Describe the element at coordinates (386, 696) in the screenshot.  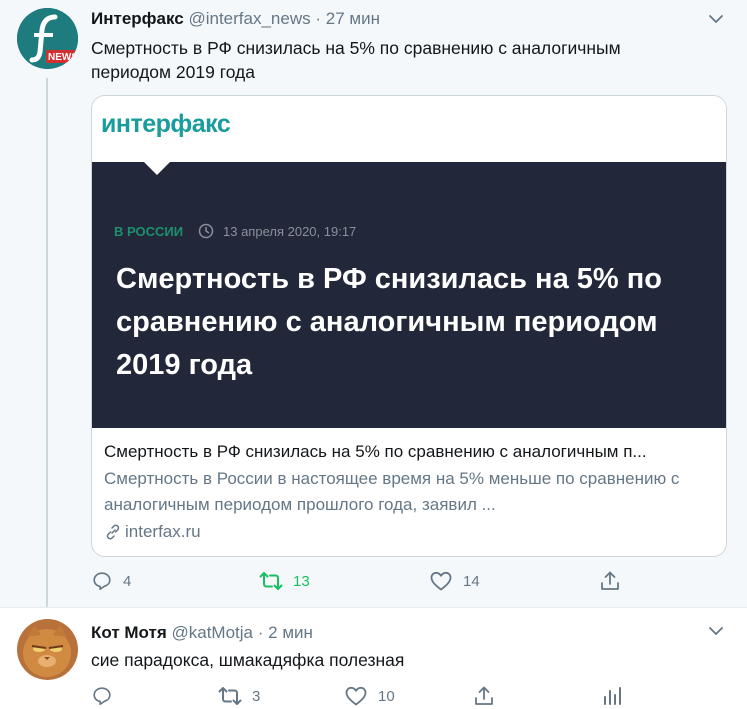
I see `like-count: 10` at that location.